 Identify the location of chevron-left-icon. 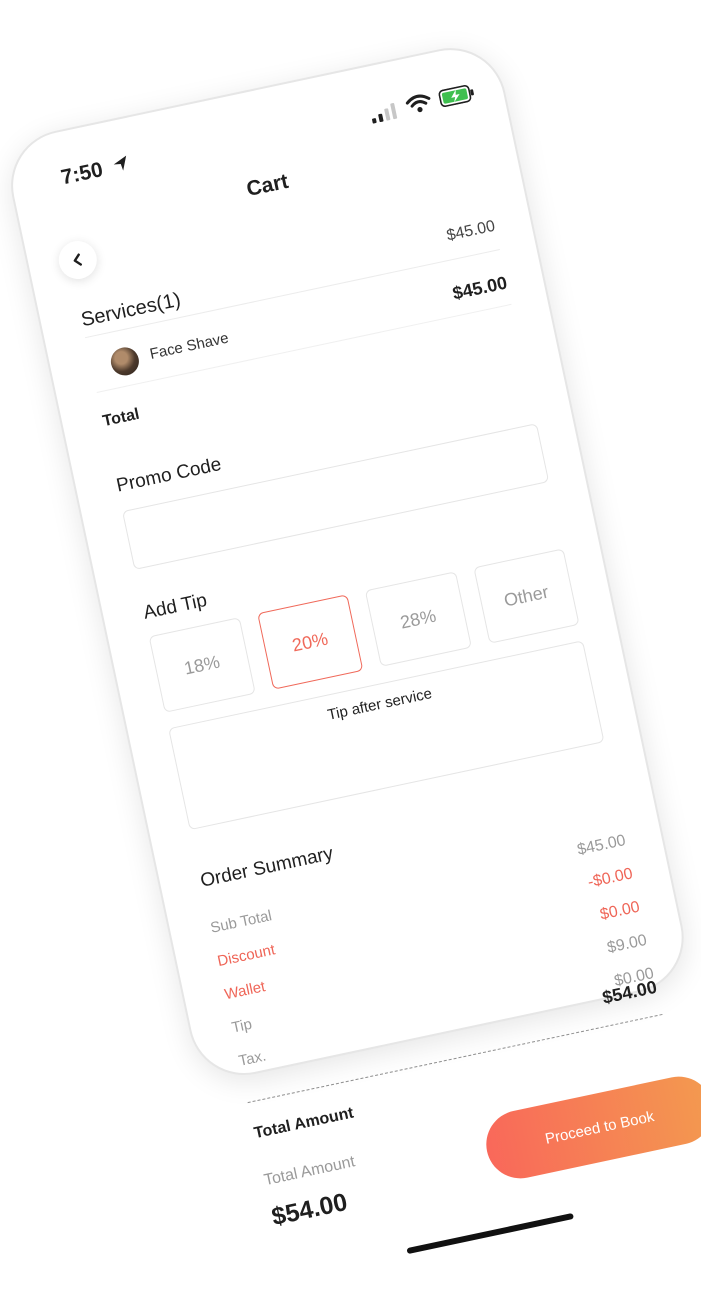
(77, 259).